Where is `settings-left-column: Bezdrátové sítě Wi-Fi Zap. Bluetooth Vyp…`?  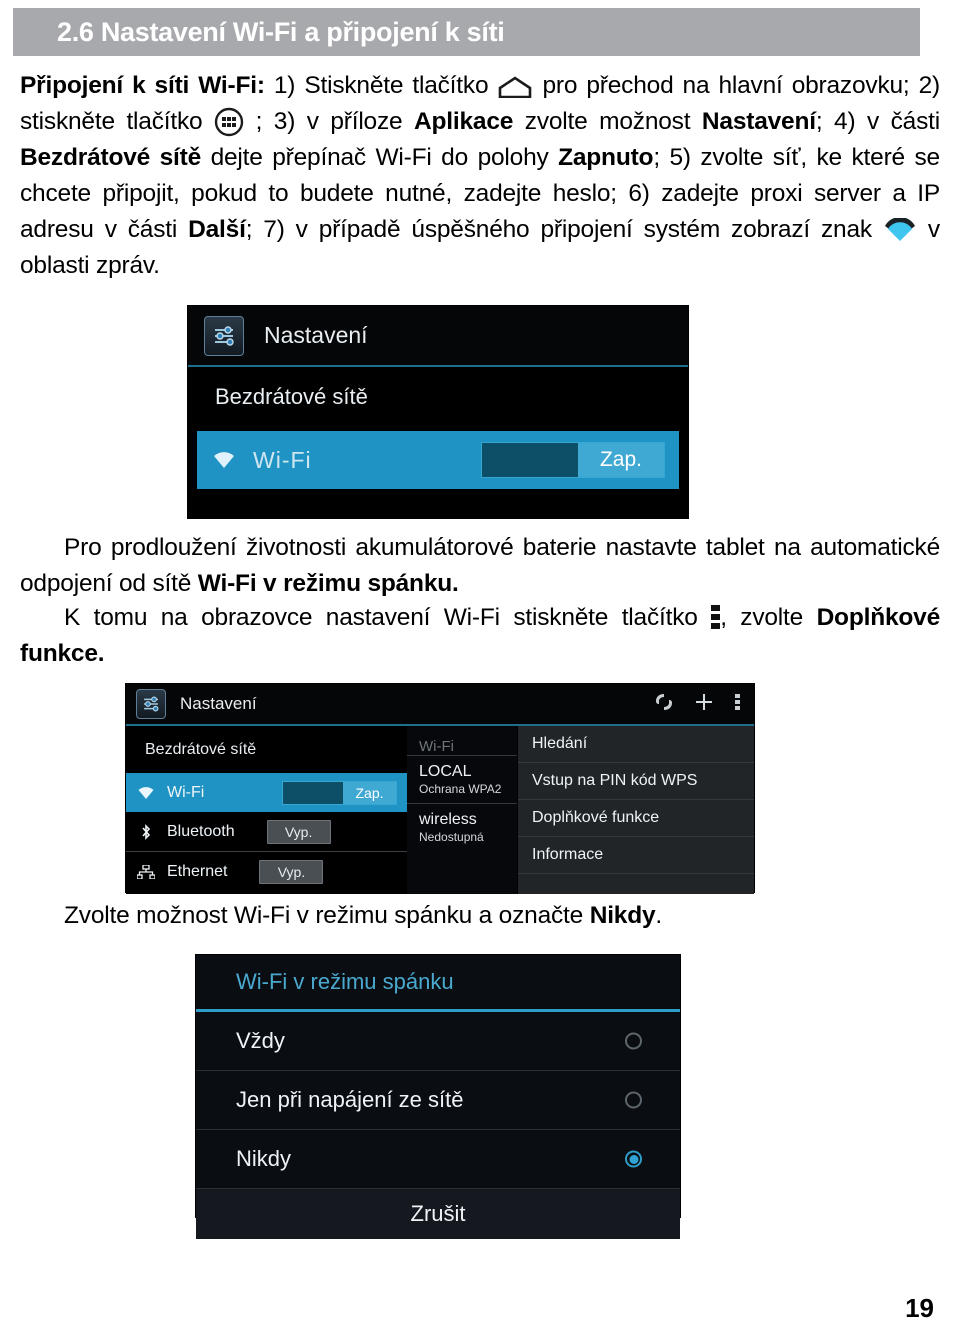 settings-left-column: Bezdrátové sítě Wi-Fi Zap. Bluetooth Vyp… is located at coordinates (266, 810).